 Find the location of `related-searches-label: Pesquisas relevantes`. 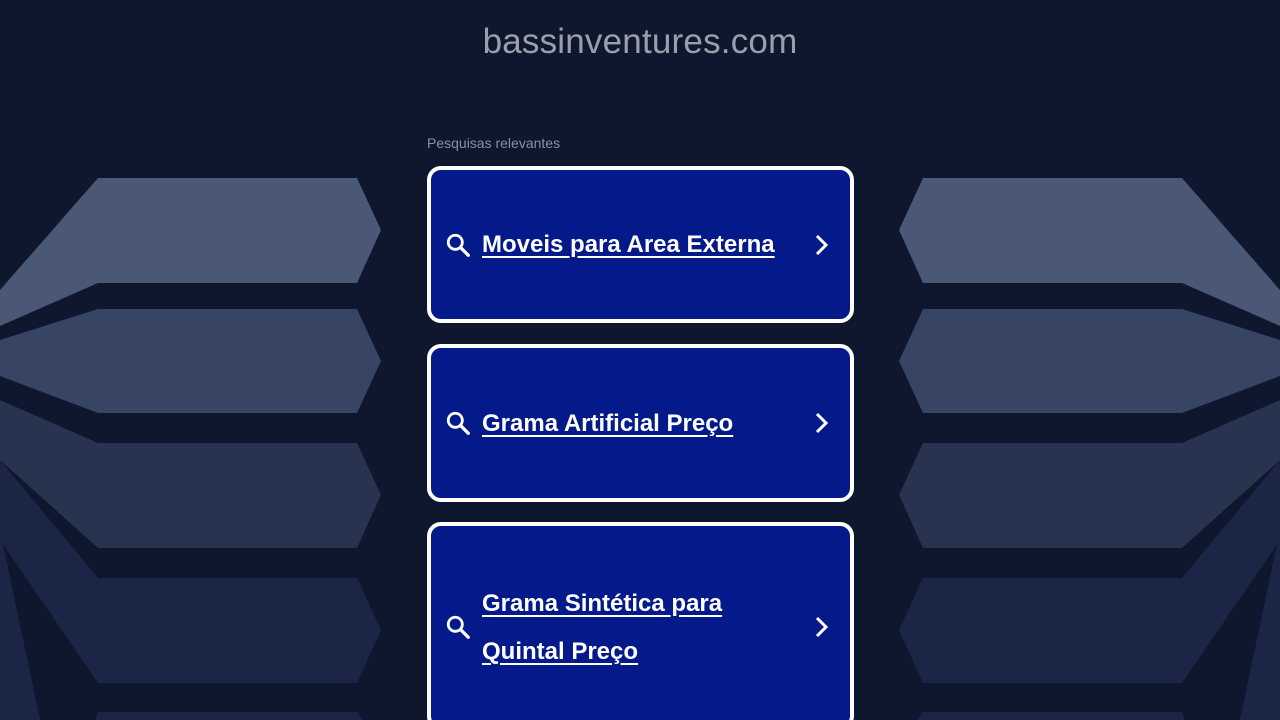

related-searches-label: Pesquisas relevantes is located at coordinates (494, 143).